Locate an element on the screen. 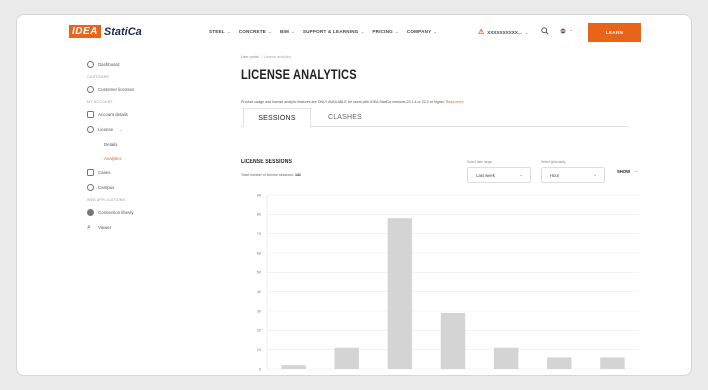  language-flag-icon is located at coordinates (563, 31).